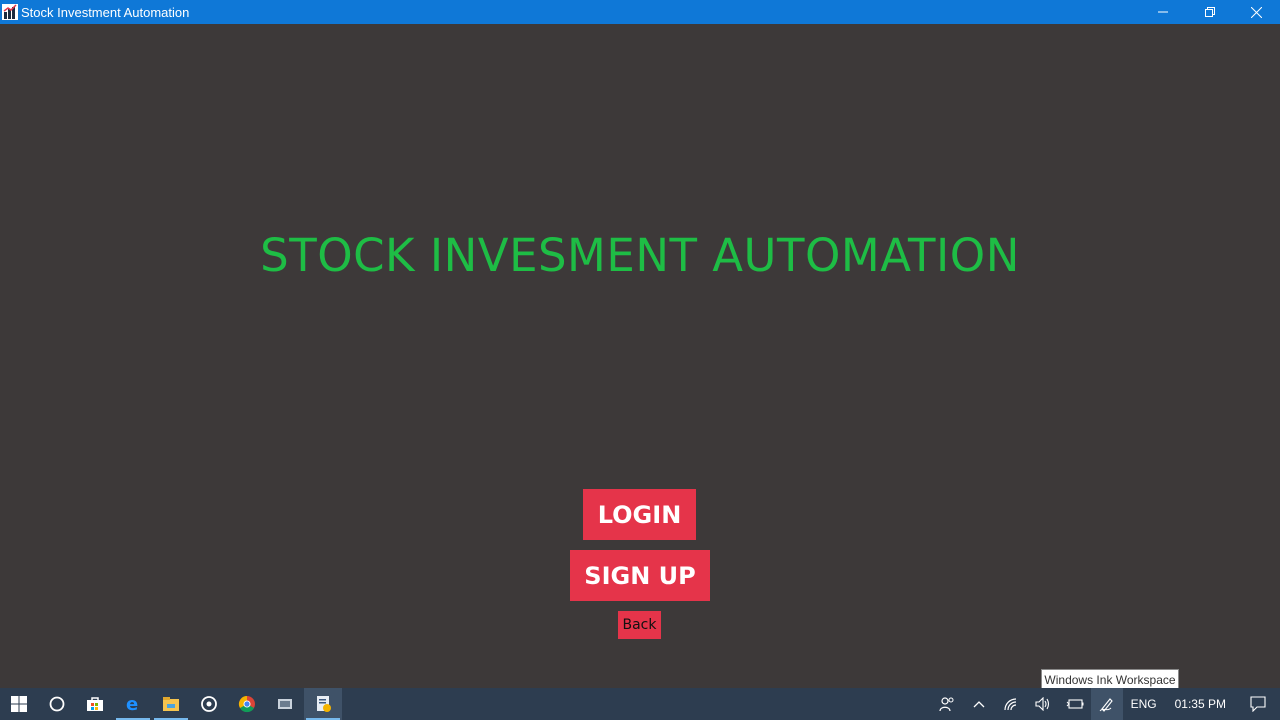 This screenshot has width=1280, height=720. Describe the element at coordinates (640, 575) in the screenshot. I see `signup-button: SIGN UP` at that location.